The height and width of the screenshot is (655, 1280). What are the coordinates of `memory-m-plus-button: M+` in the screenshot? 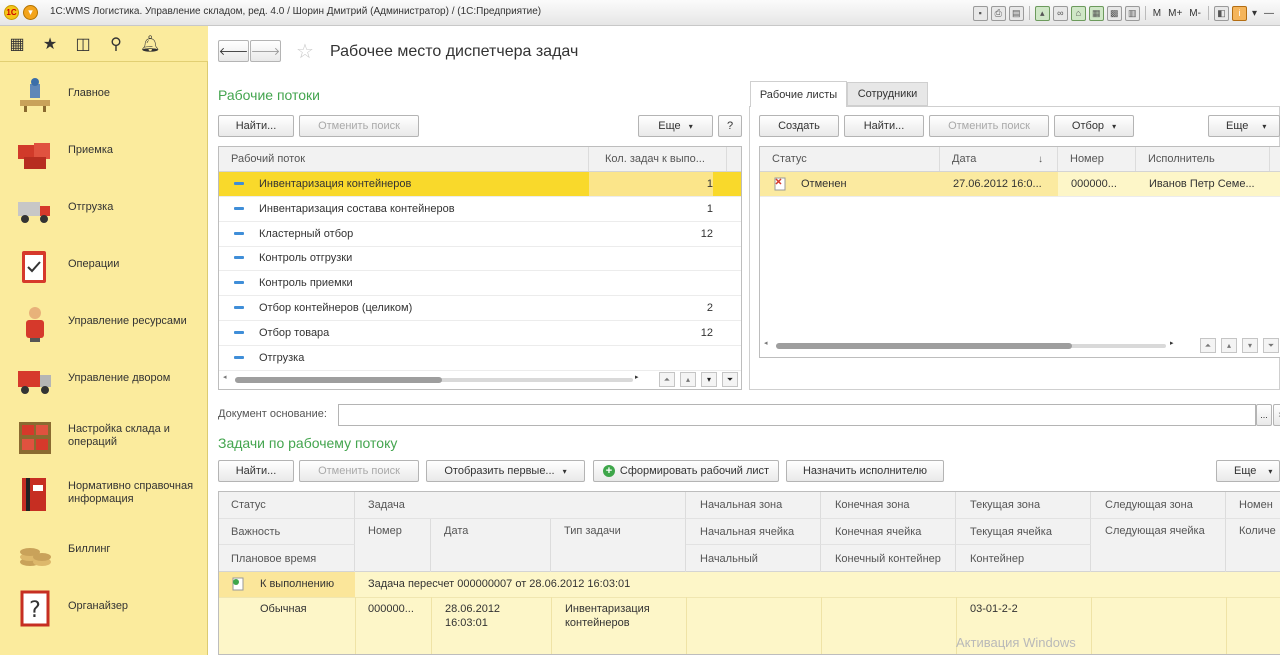 It's located at (1175, 13).